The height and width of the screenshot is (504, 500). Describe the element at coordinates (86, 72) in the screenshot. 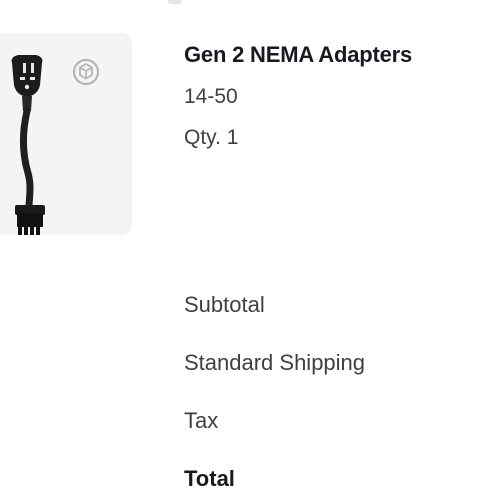

I see `view-in-ar-icon` at that location.